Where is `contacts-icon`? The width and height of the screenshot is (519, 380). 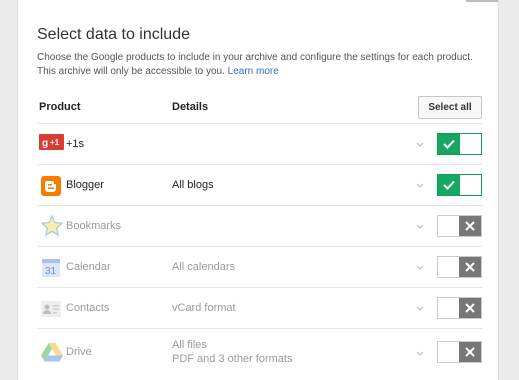 contacts-icon is located at coordinates (51, 309).